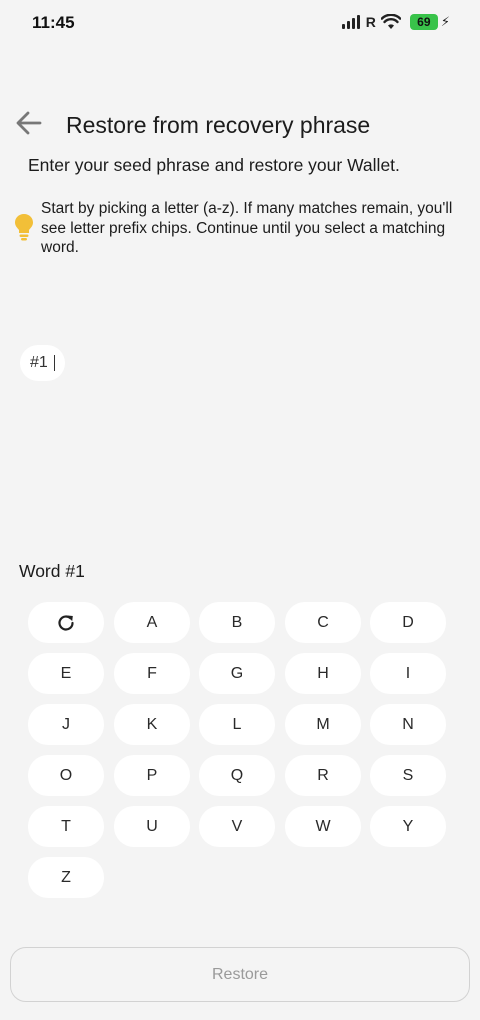 This screenshot has height=1020, width=480. I want to click on roaming-indicator: R, so click(370, 22).